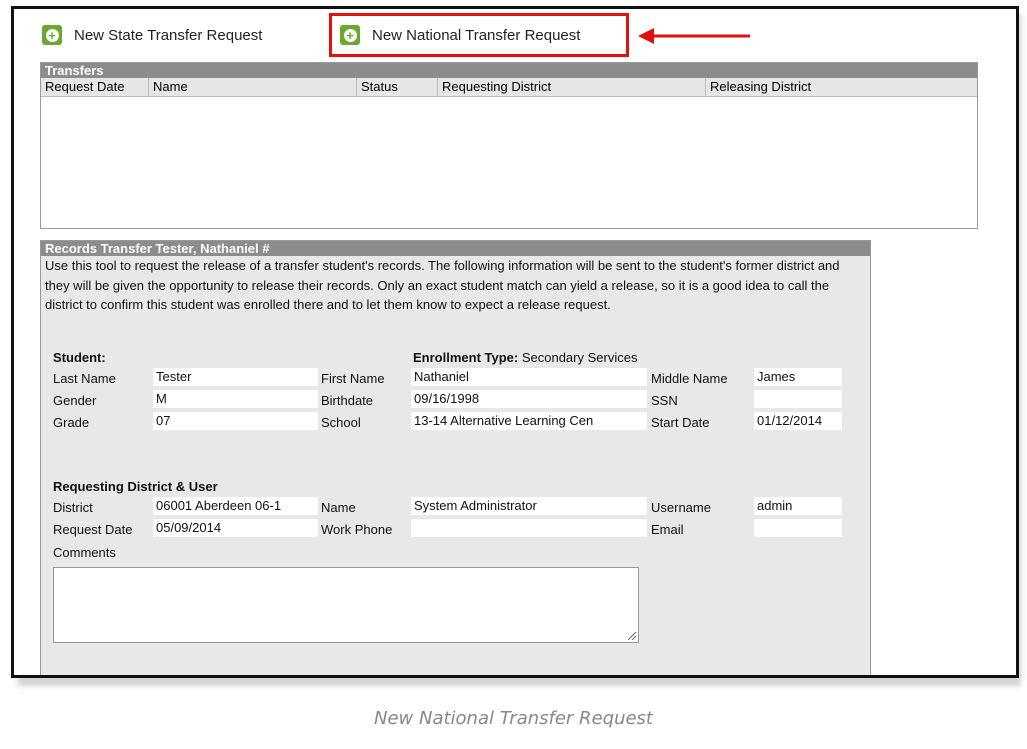  I want to click on enrollment-type-value: Secondary Services, so click(579, 357).